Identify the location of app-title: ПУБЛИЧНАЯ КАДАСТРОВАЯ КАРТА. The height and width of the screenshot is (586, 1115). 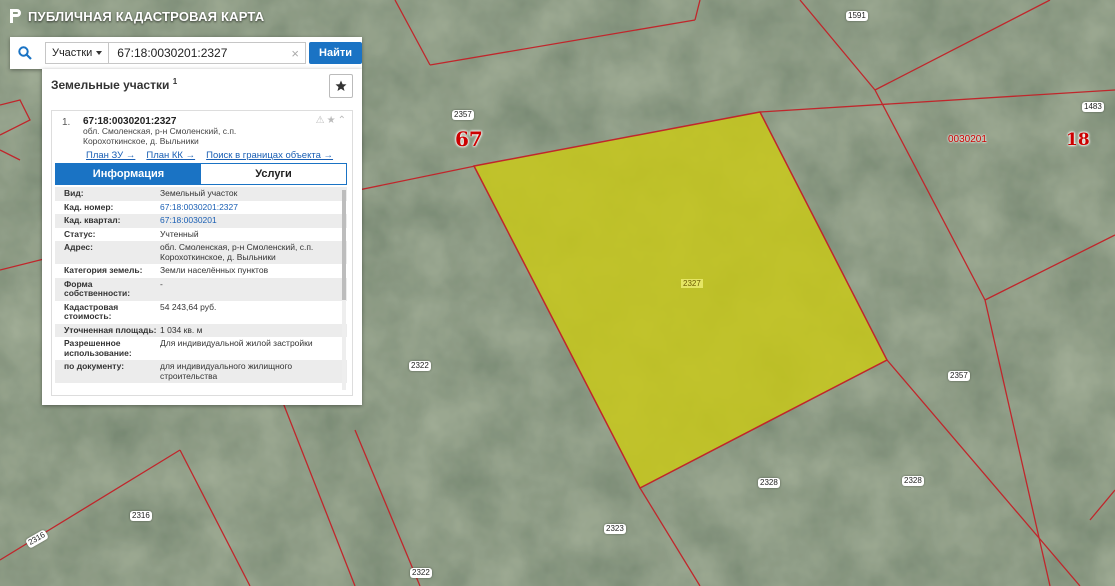
(146, 16).